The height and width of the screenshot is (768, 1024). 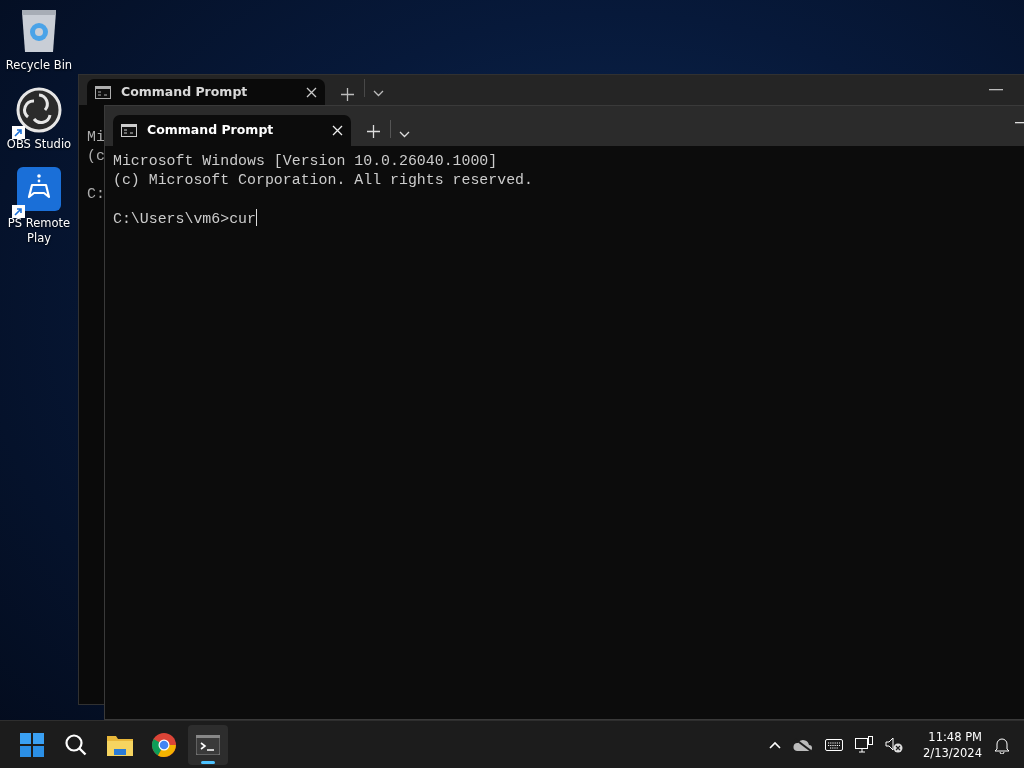 I want to click on gamepad-icon, so click(x=39, y=189).